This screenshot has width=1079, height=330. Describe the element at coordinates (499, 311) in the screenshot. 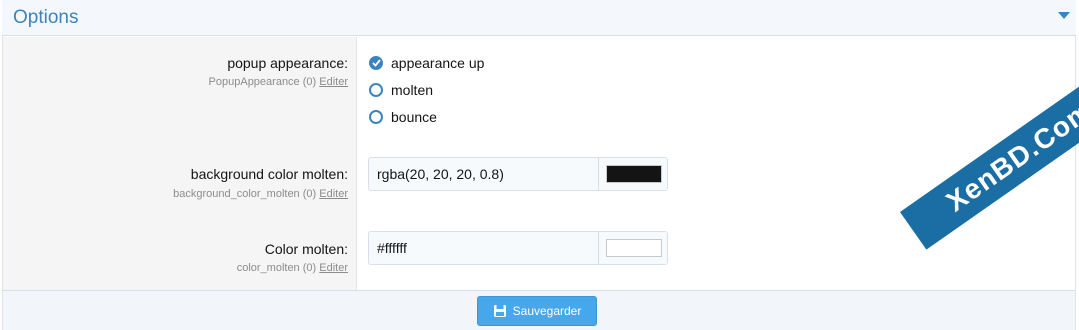

I see `floppy-disk-icon` at that location.